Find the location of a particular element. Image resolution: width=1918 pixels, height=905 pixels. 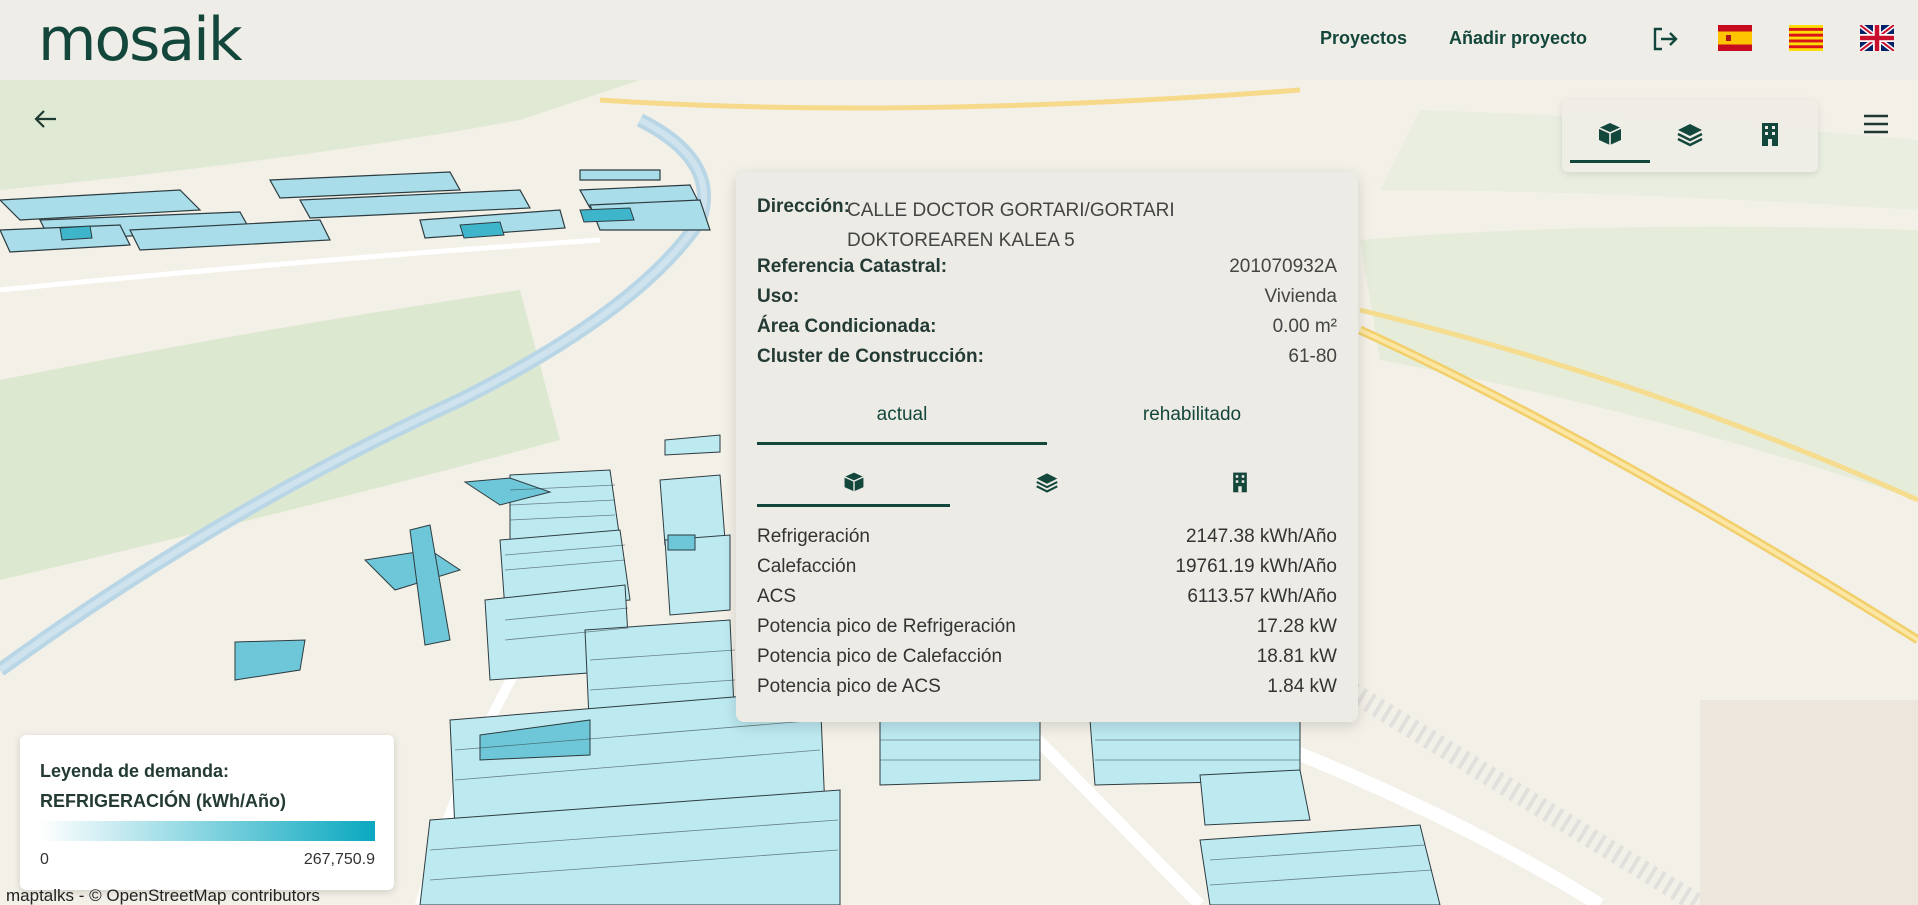

metric-label: Refrigeración is located at coordinates (813, 536).